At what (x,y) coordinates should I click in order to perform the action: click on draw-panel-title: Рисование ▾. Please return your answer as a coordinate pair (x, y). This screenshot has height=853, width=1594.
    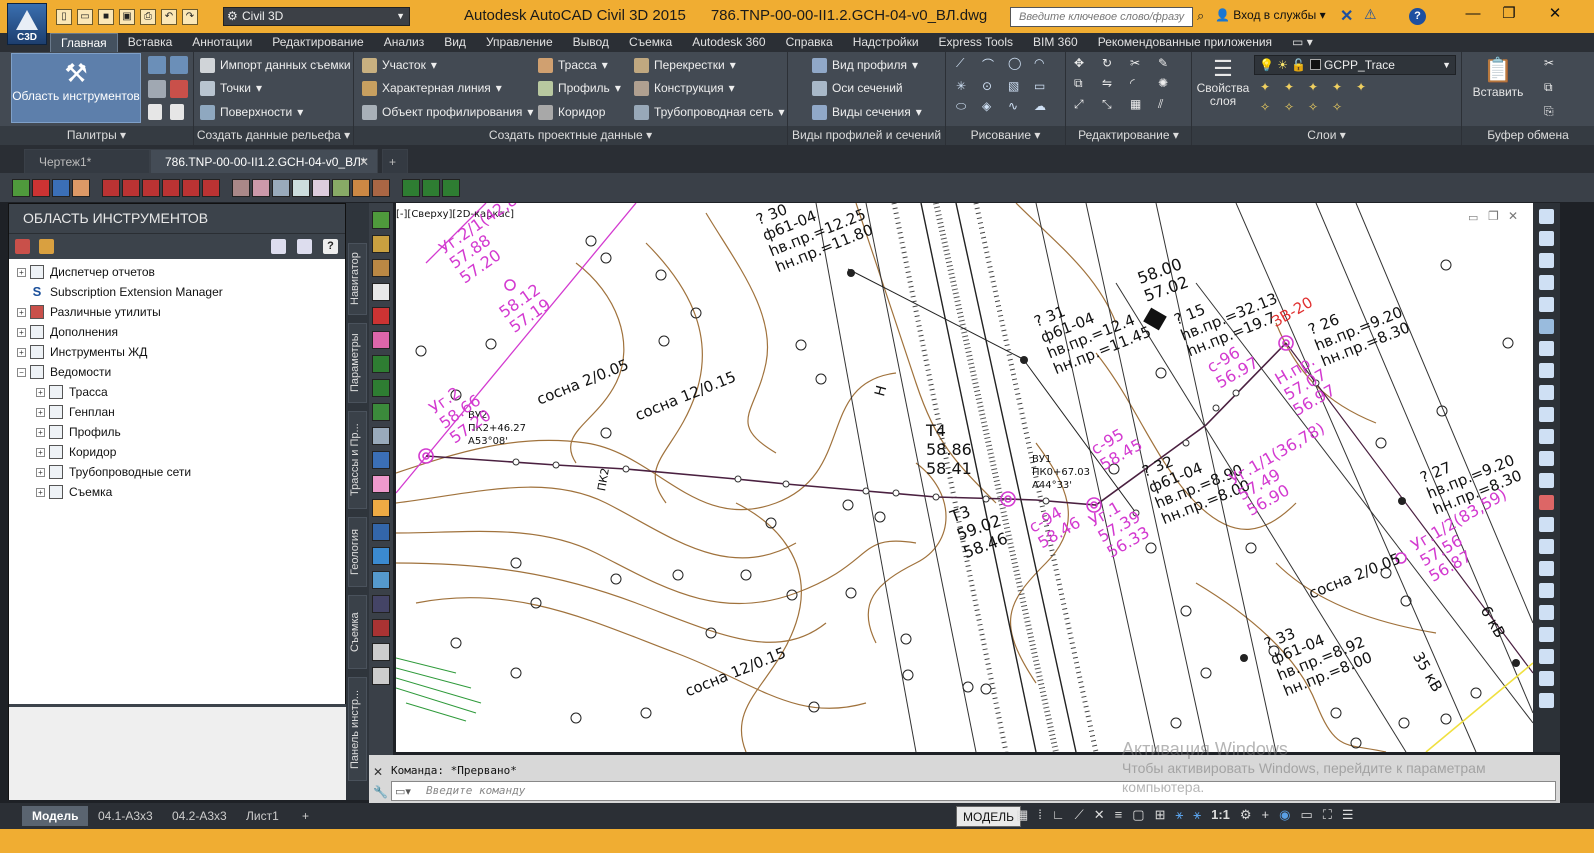
    Looking at the image, I should click on (1005, 135).